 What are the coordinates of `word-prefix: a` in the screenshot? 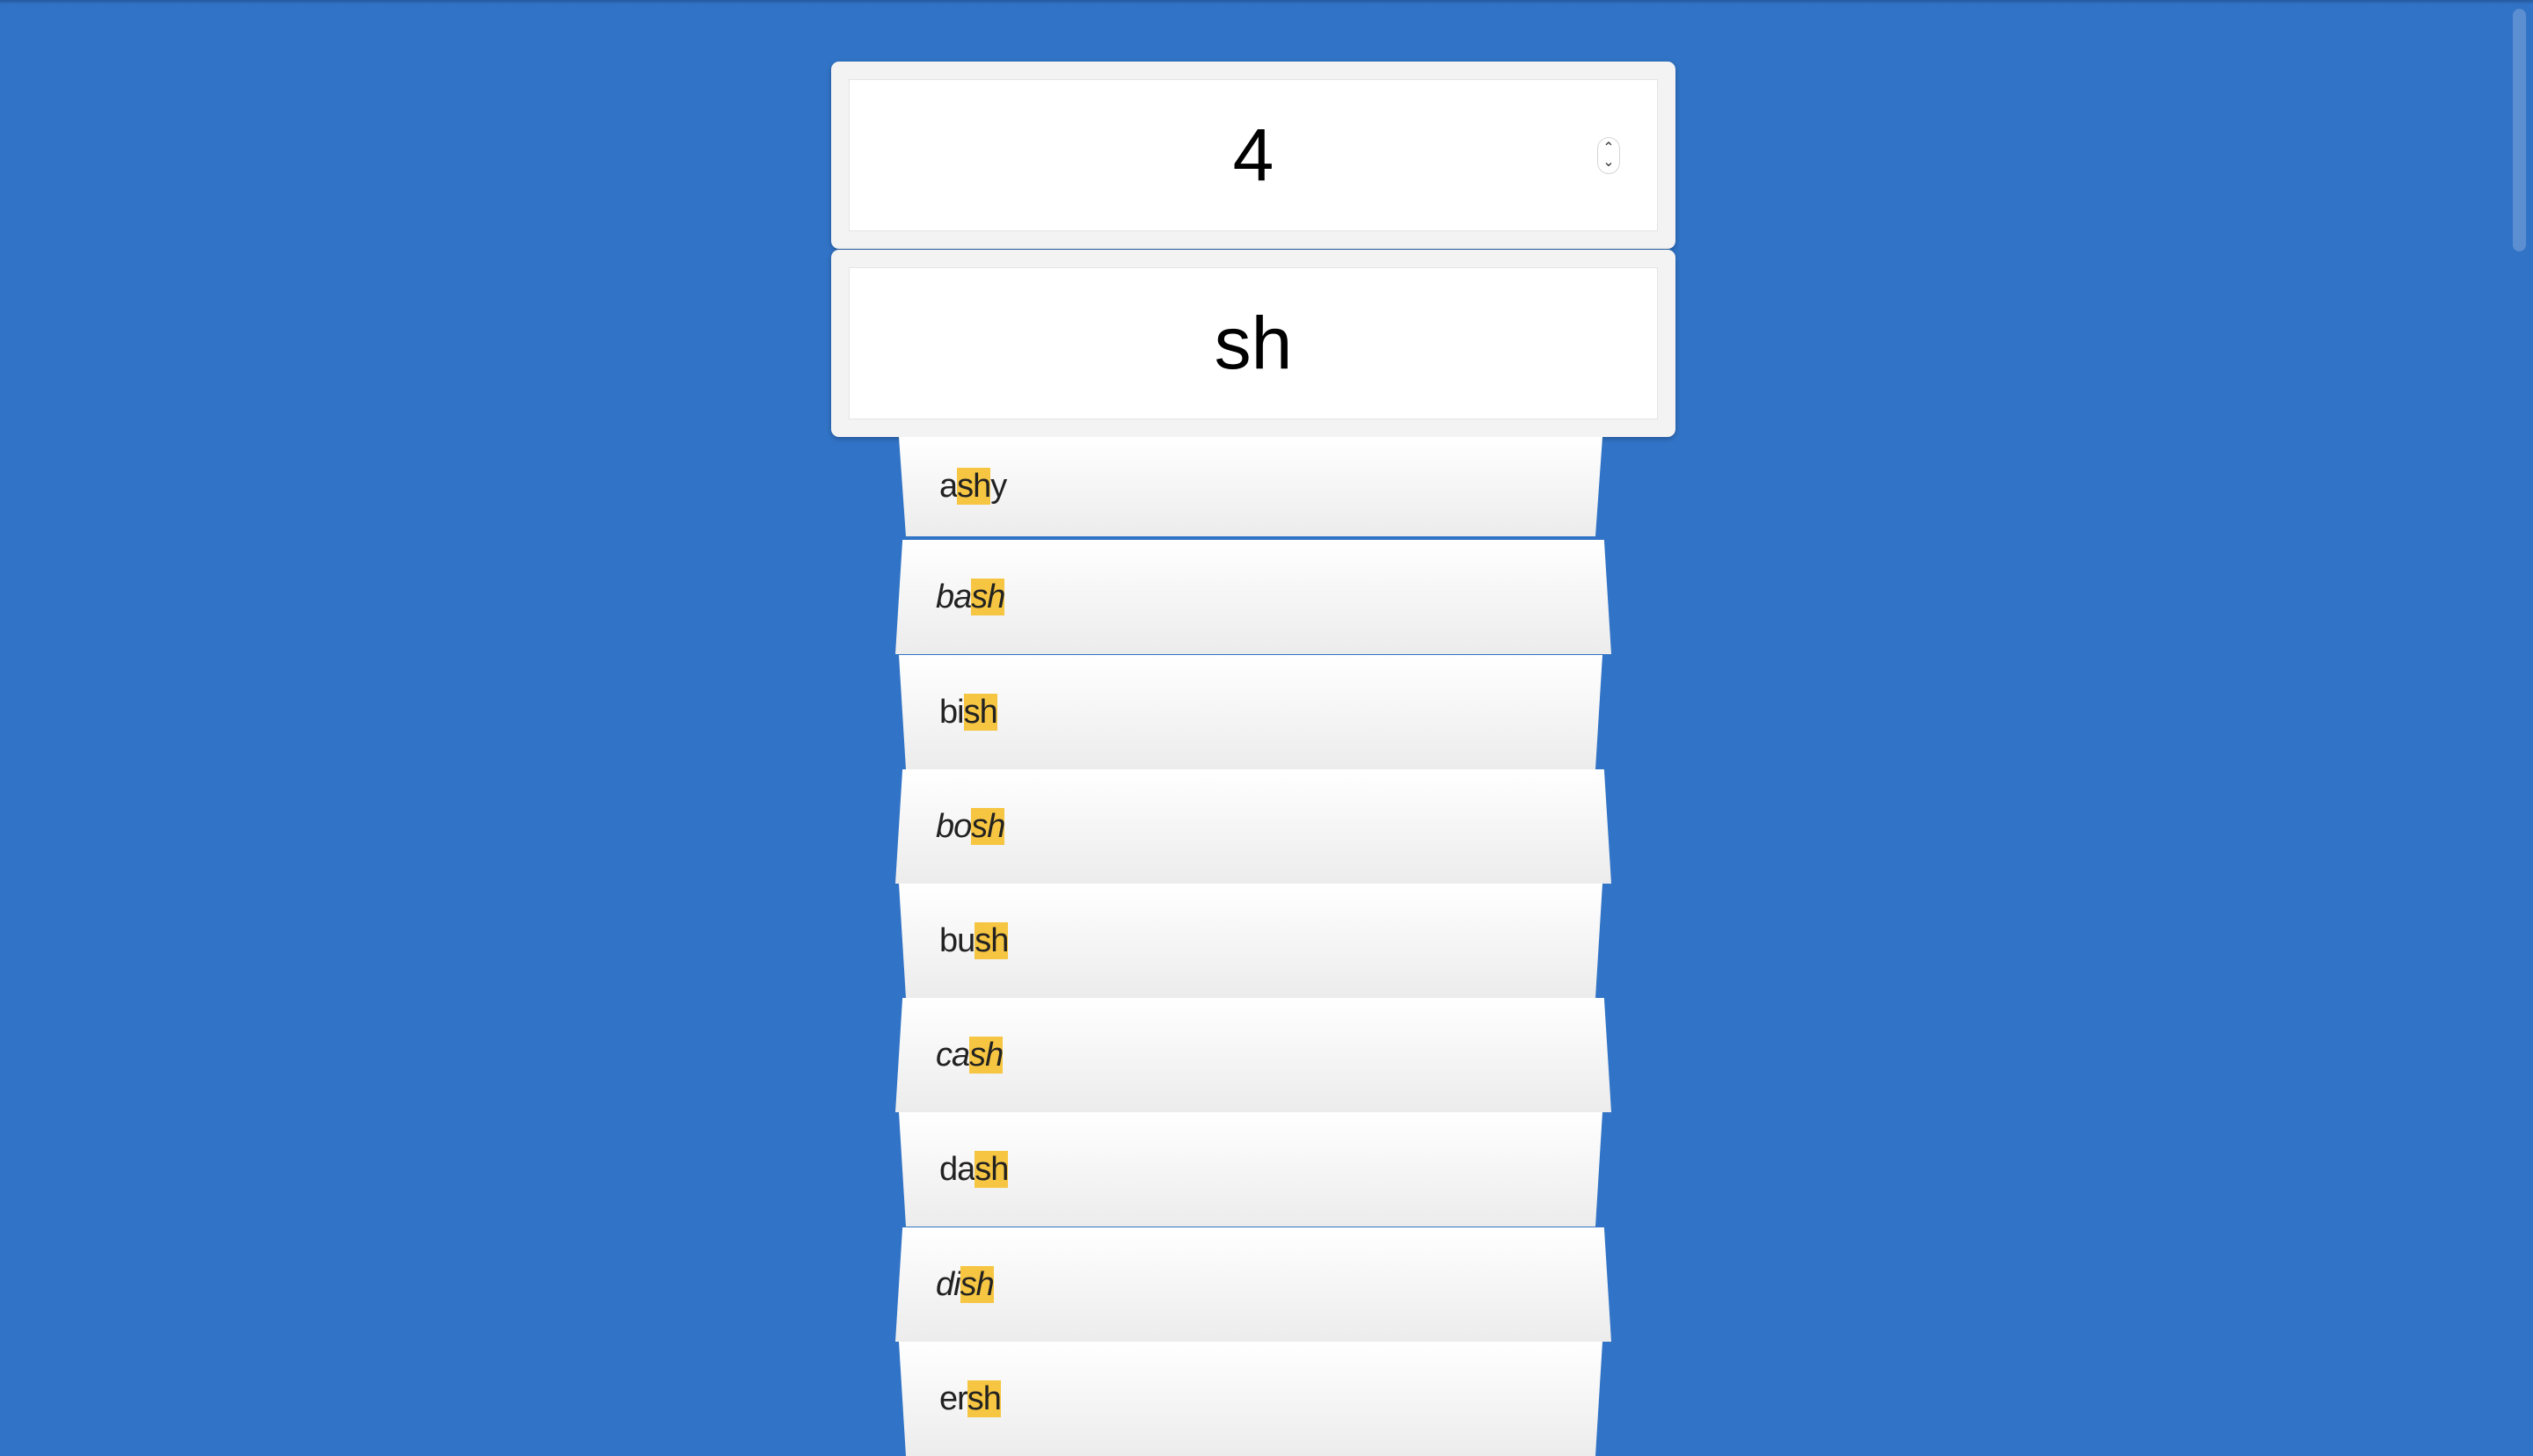 It's located at (948, 486).